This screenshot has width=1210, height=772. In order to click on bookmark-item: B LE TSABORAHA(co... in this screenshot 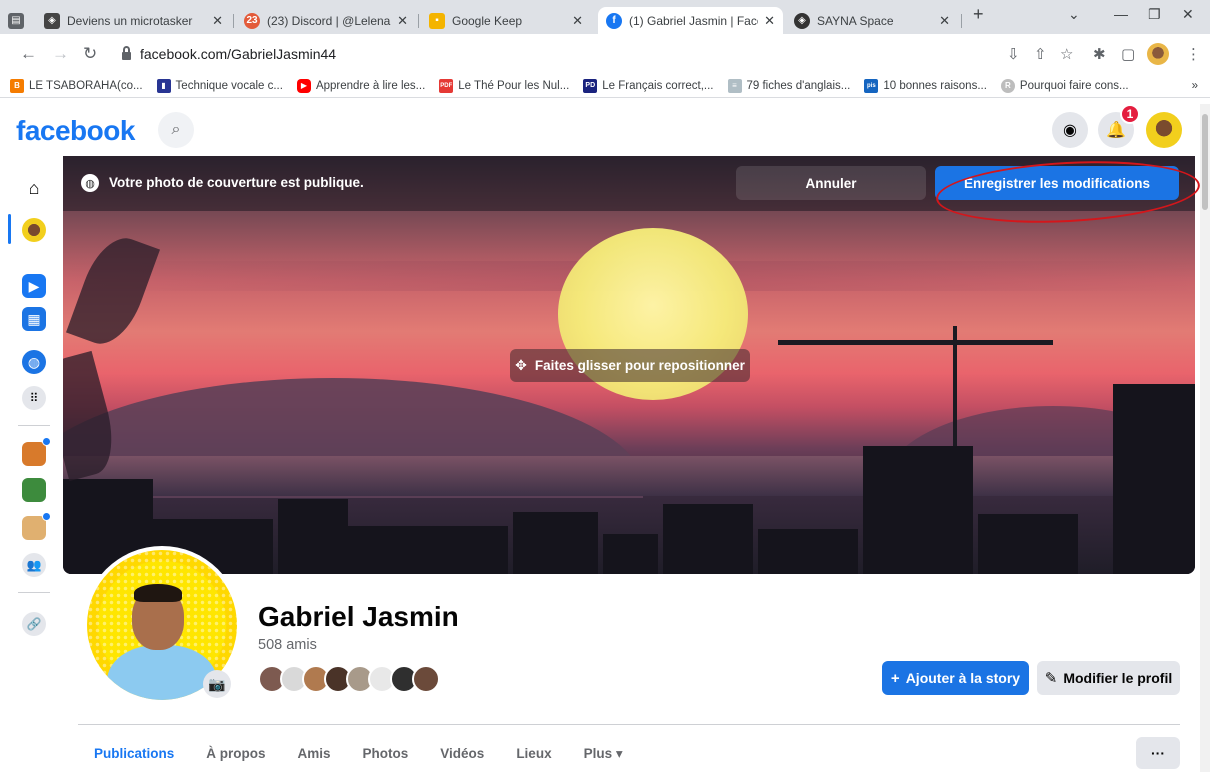, I will do `click(76, 85)`.